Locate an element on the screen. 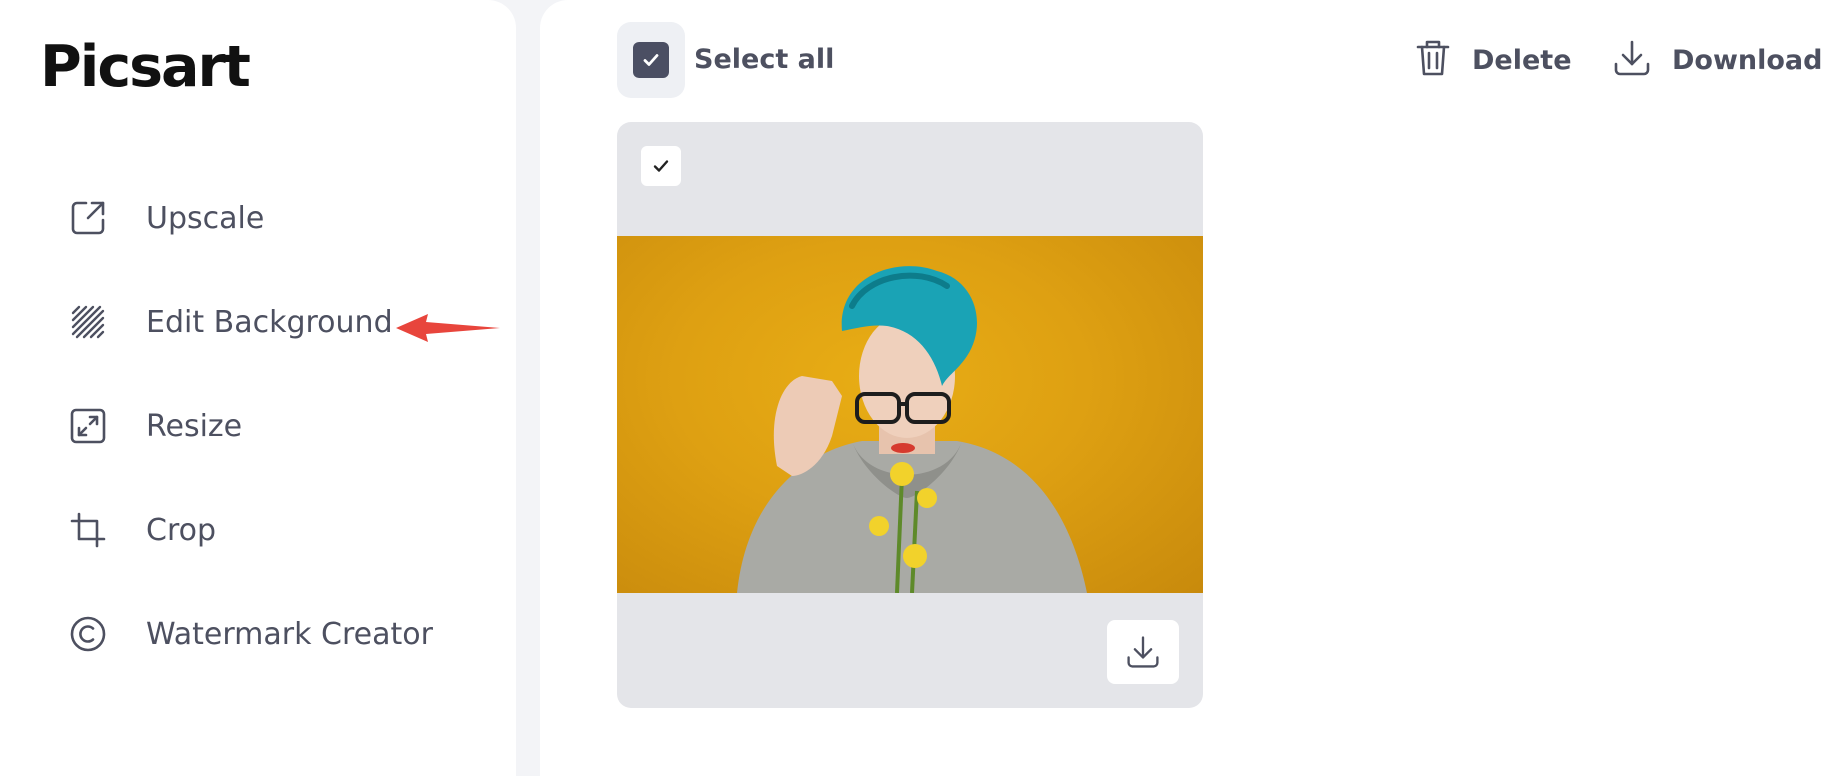 The image size is (1844, 776). card-download-button is located at coordinates (1143, 652).